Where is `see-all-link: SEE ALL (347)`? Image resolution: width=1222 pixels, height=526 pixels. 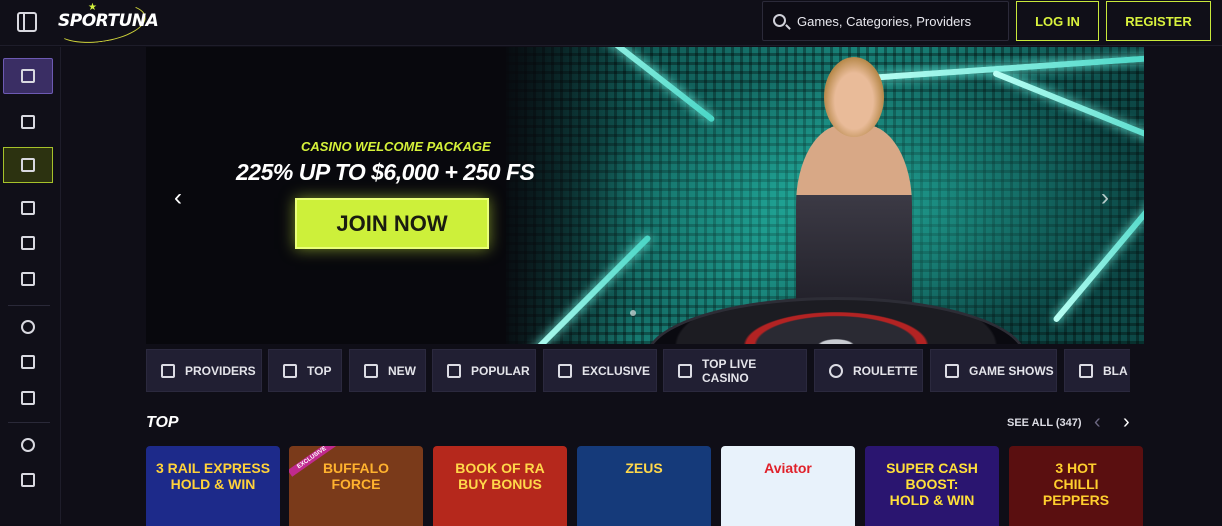
see-all-link: SEE ALL (347) is located at coordinates (1044, 423).